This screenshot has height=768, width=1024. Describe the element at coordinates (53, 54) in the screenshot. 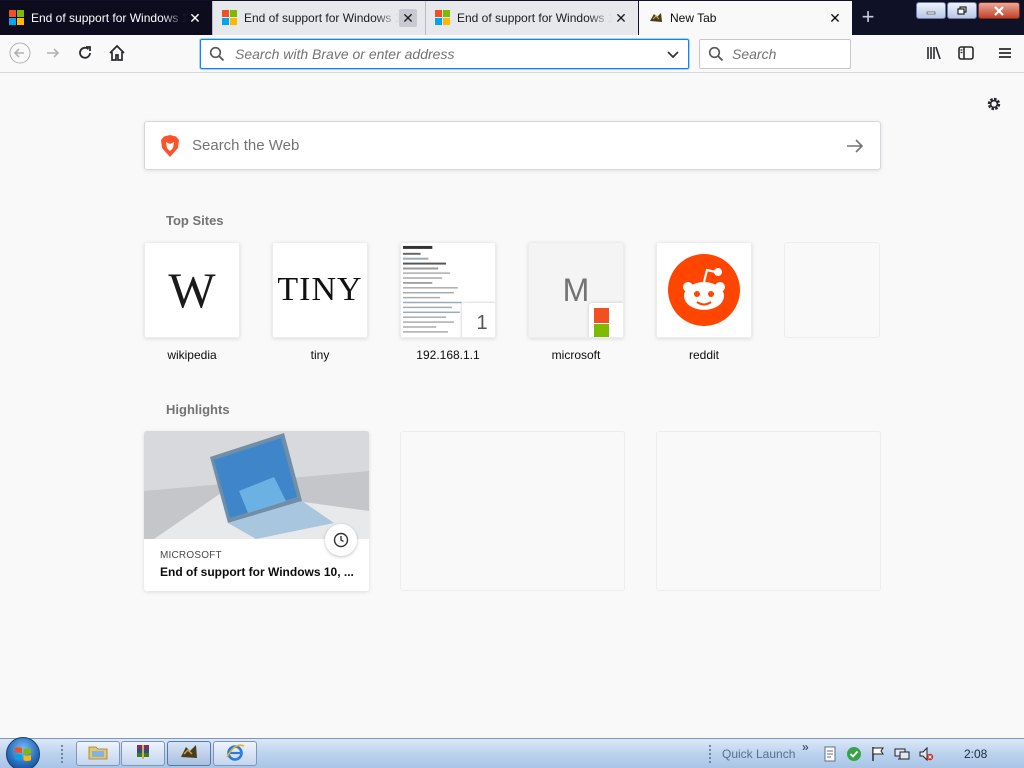

I see `forward-button` at that location.